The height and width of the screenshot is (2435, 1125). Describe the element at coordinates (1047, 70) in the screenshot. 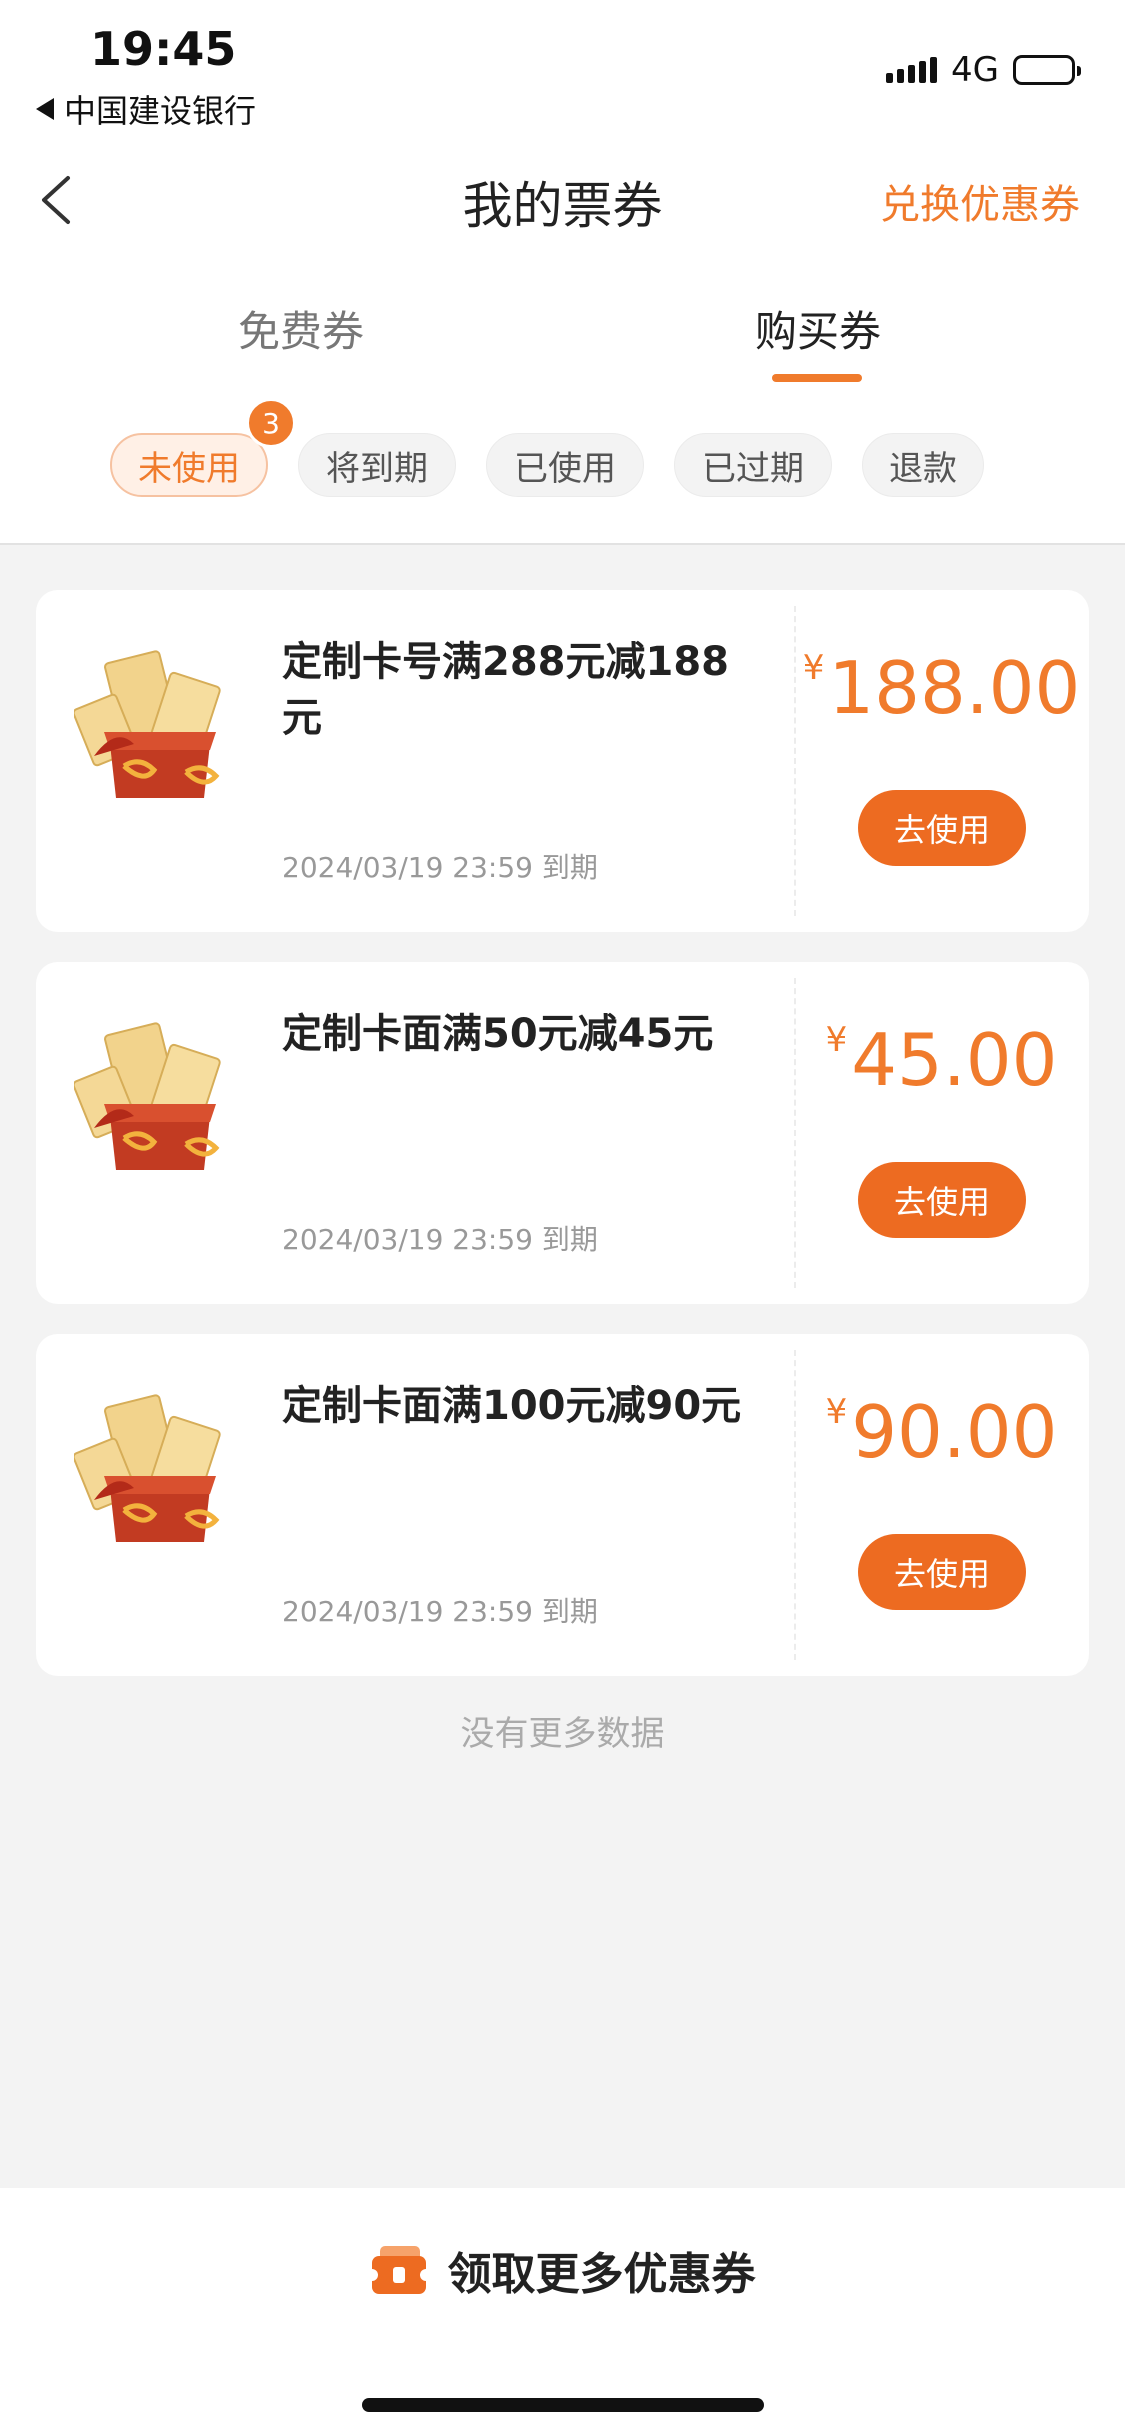

I see `battery-icon` at that location.